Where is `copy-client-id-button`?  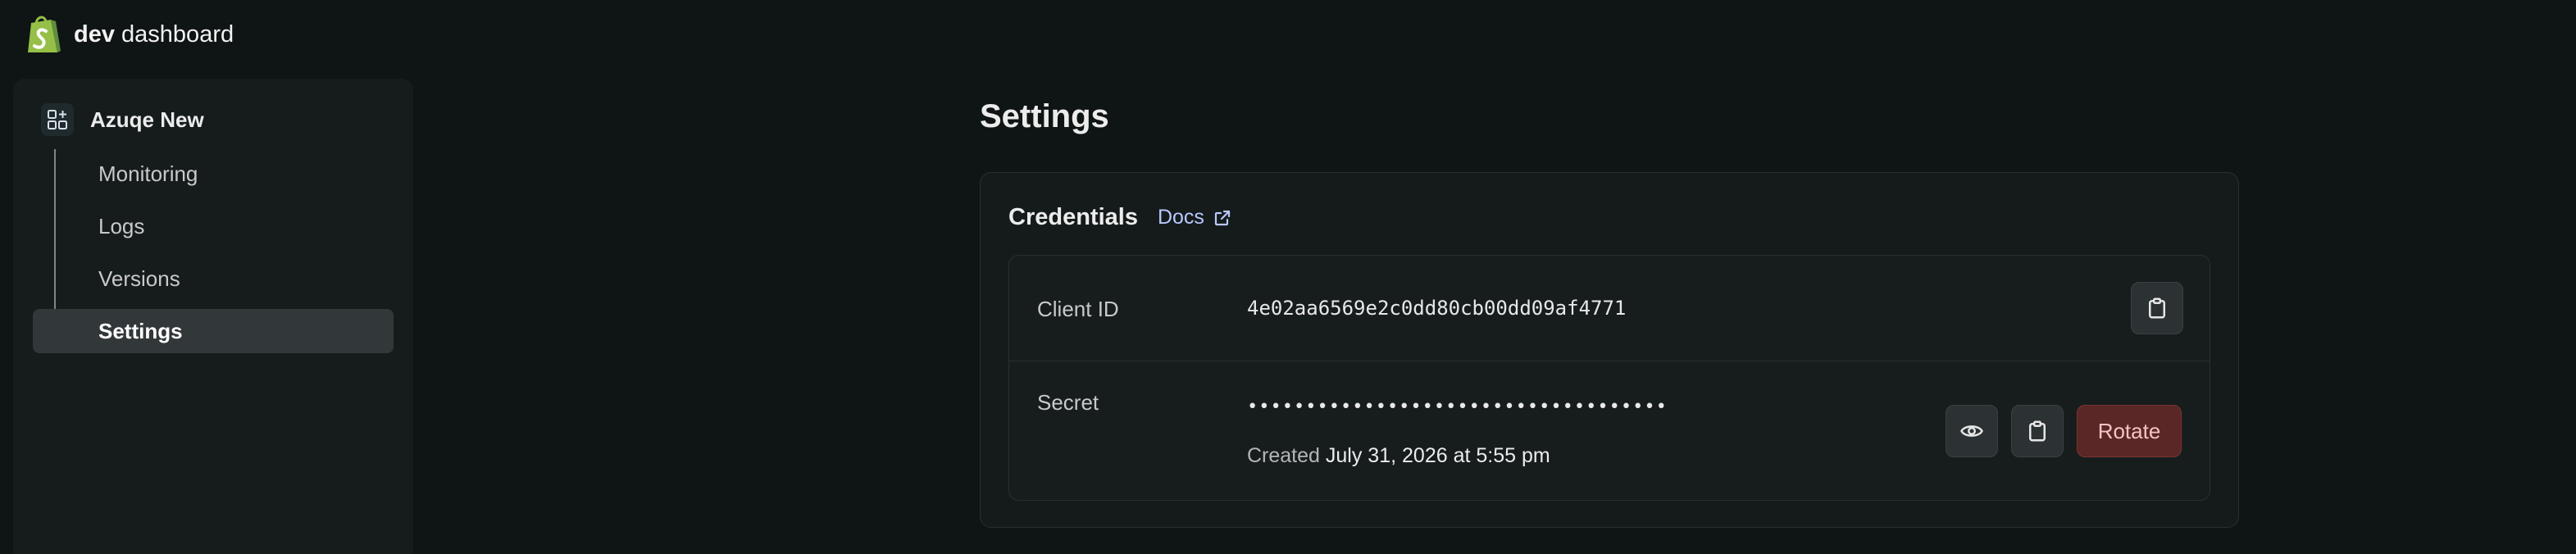 copy-client-id-button is located at coordinates (2157, 308).